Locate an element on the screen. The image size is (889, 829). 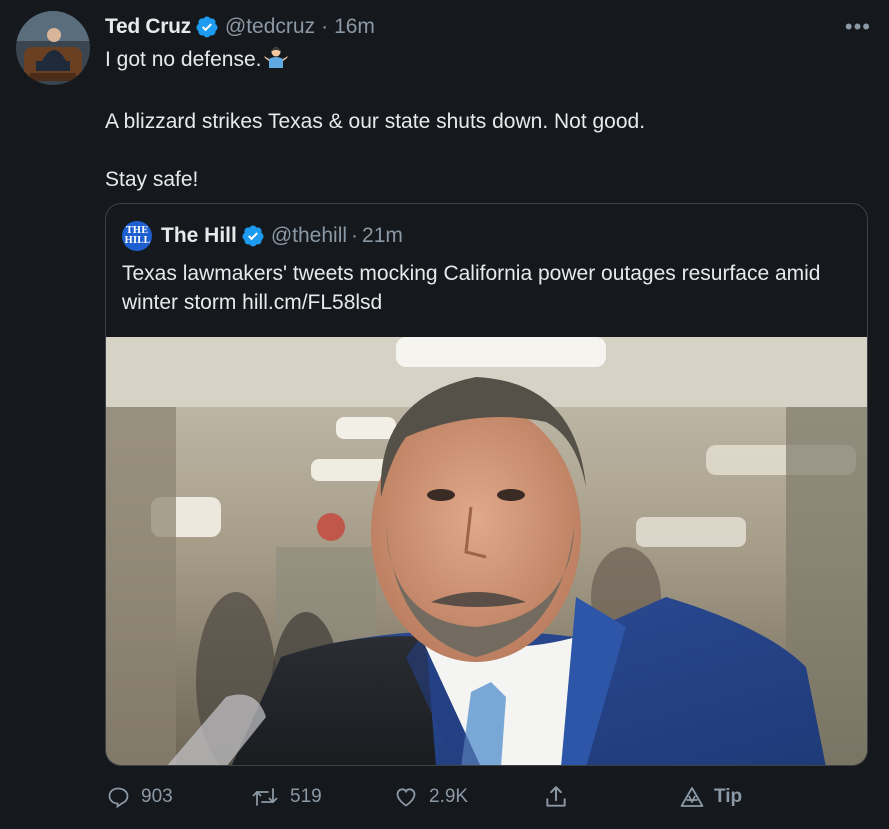
tip-label: Tip is located at coordinates (728, 796).